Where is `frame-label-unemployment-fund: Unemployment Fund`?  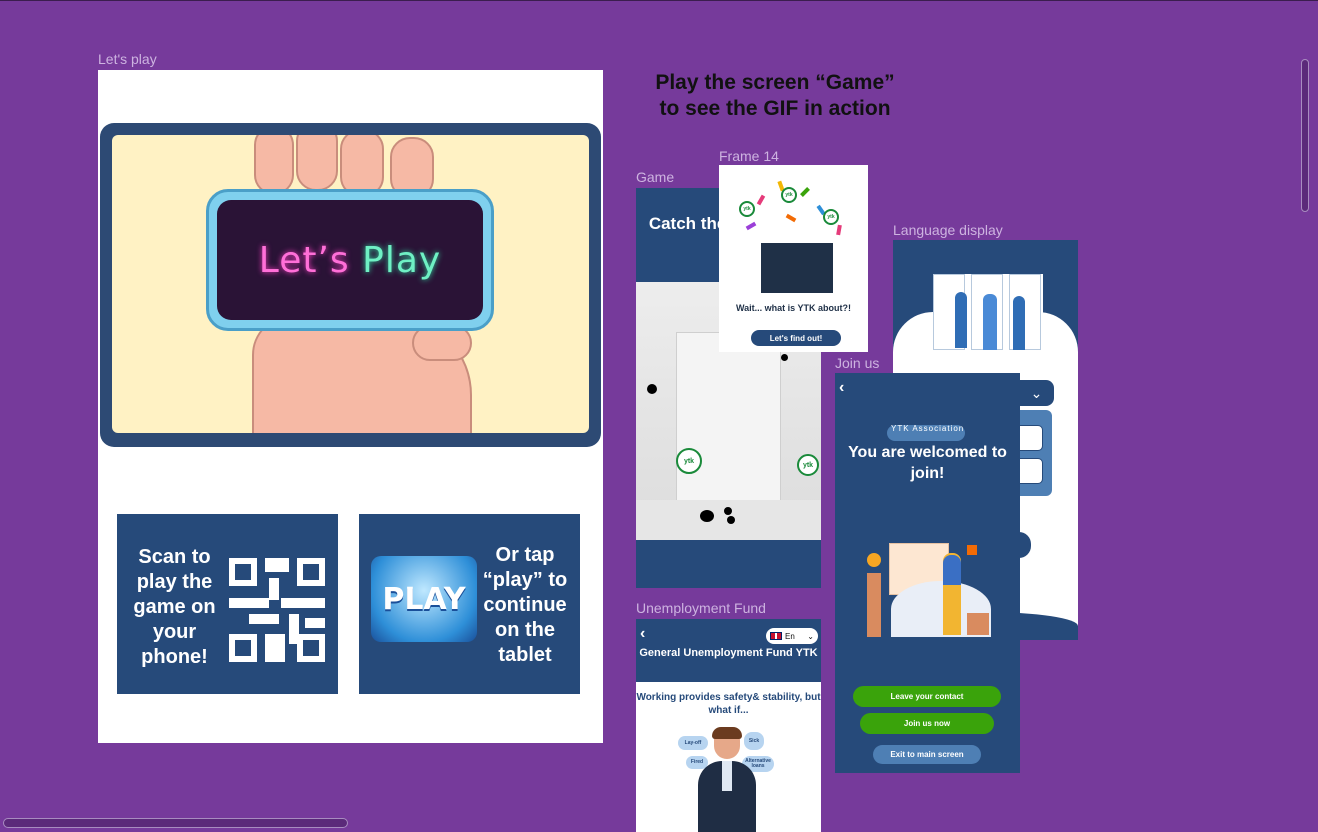
frame-label-unemployment-fund: Unemployment Fund is located at coordinates (701, 608).